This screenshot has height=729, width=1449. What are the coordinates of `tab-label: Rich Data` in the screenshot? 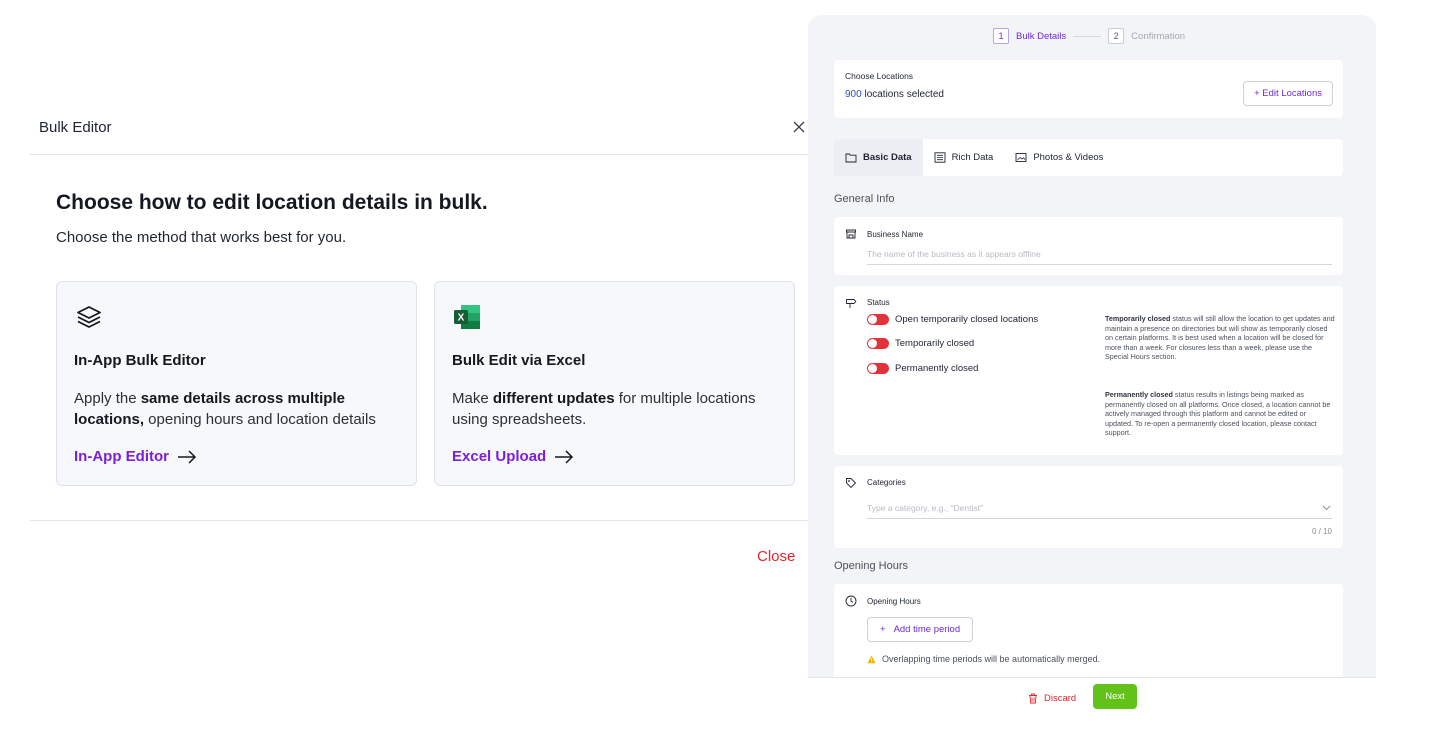 It's located at (972, 157).